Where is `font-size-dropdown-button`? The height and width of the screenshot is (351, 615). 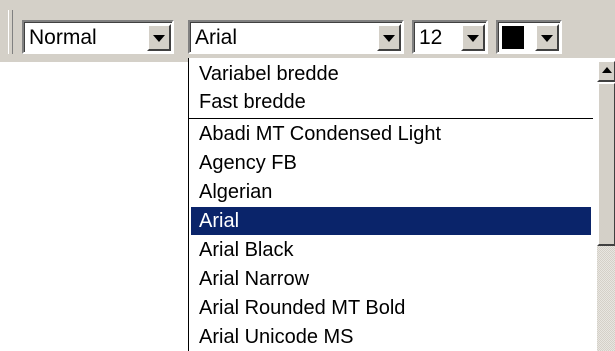 font-size-dropdown-button is located at coordinates (473, 37).